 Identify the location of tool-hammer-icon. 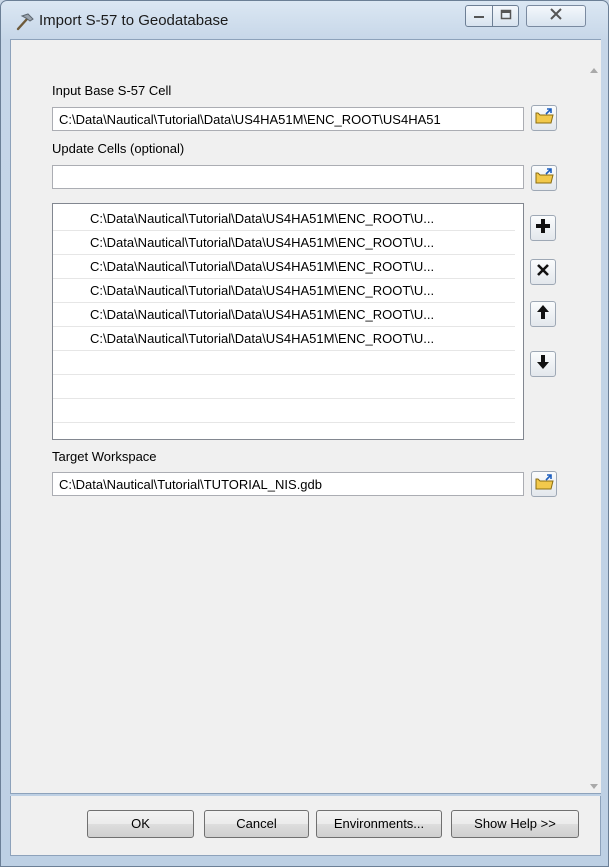
(24, 22).